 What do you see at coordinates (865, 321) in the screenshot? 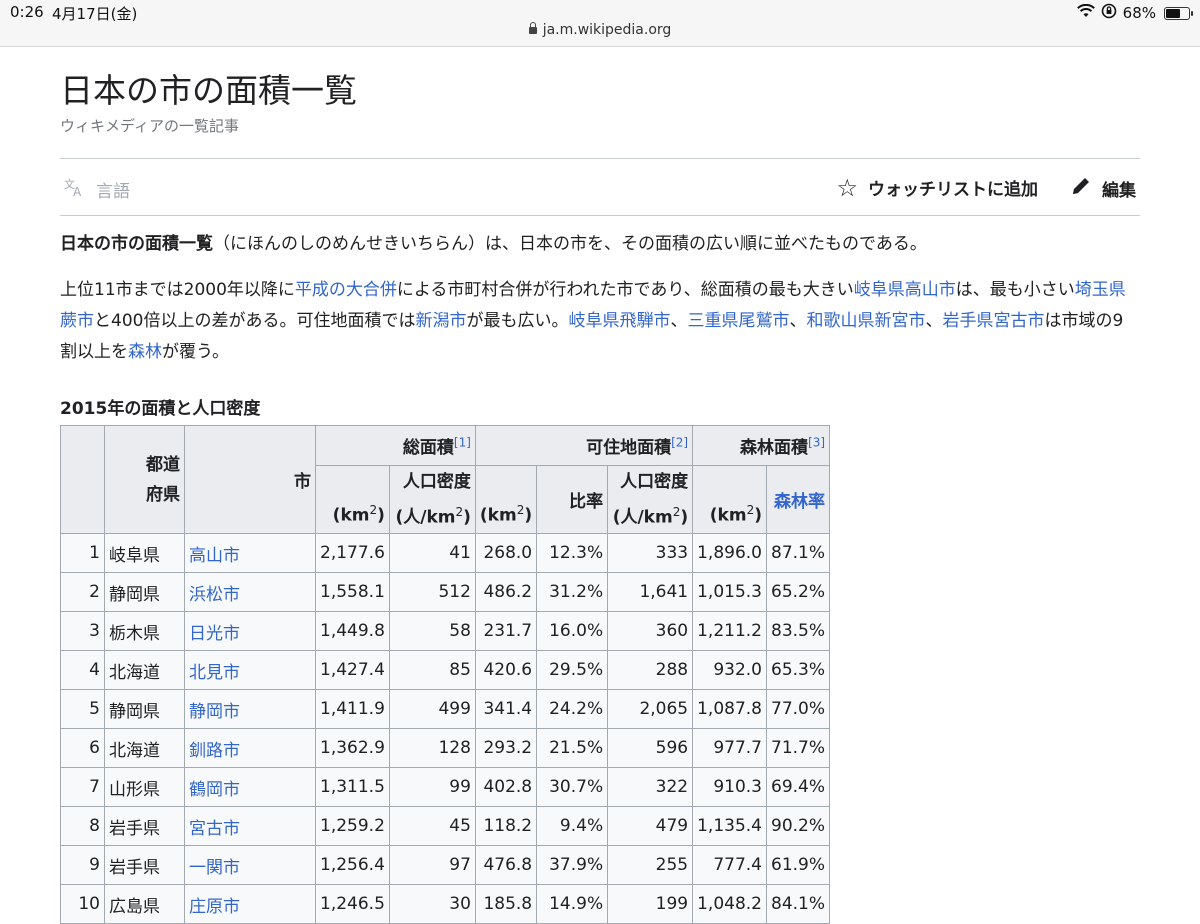
I see `link-shingu: 和歌山県新宮市` at bounding box center [865, 321].